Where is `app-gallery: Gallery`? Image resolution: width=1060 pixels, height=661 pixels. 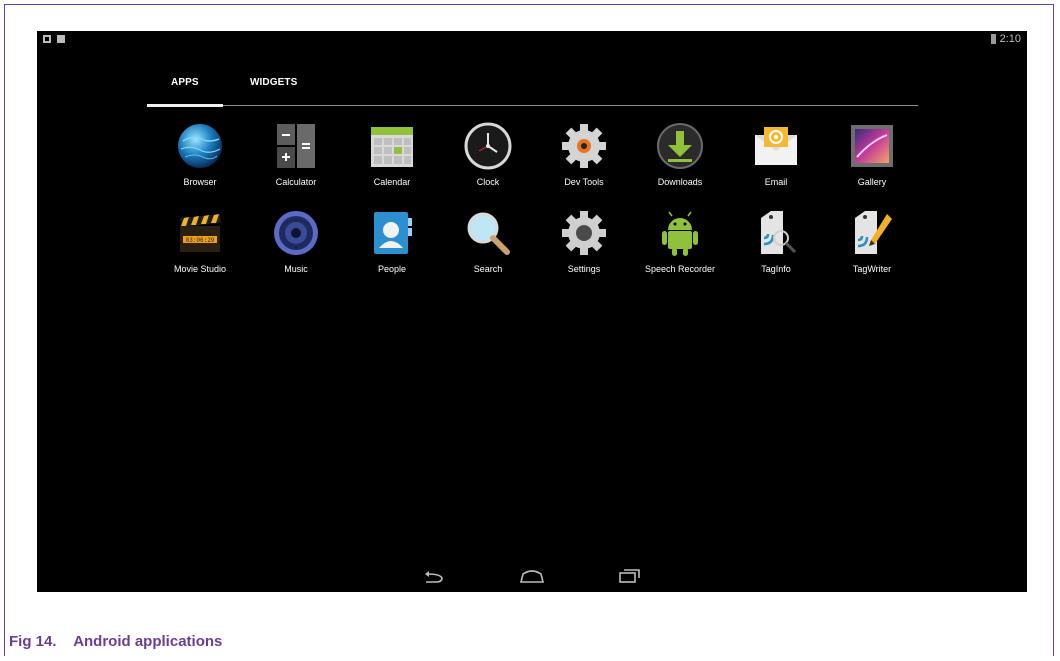
app-gallery: Gallery is located at coordinates (872, 154).